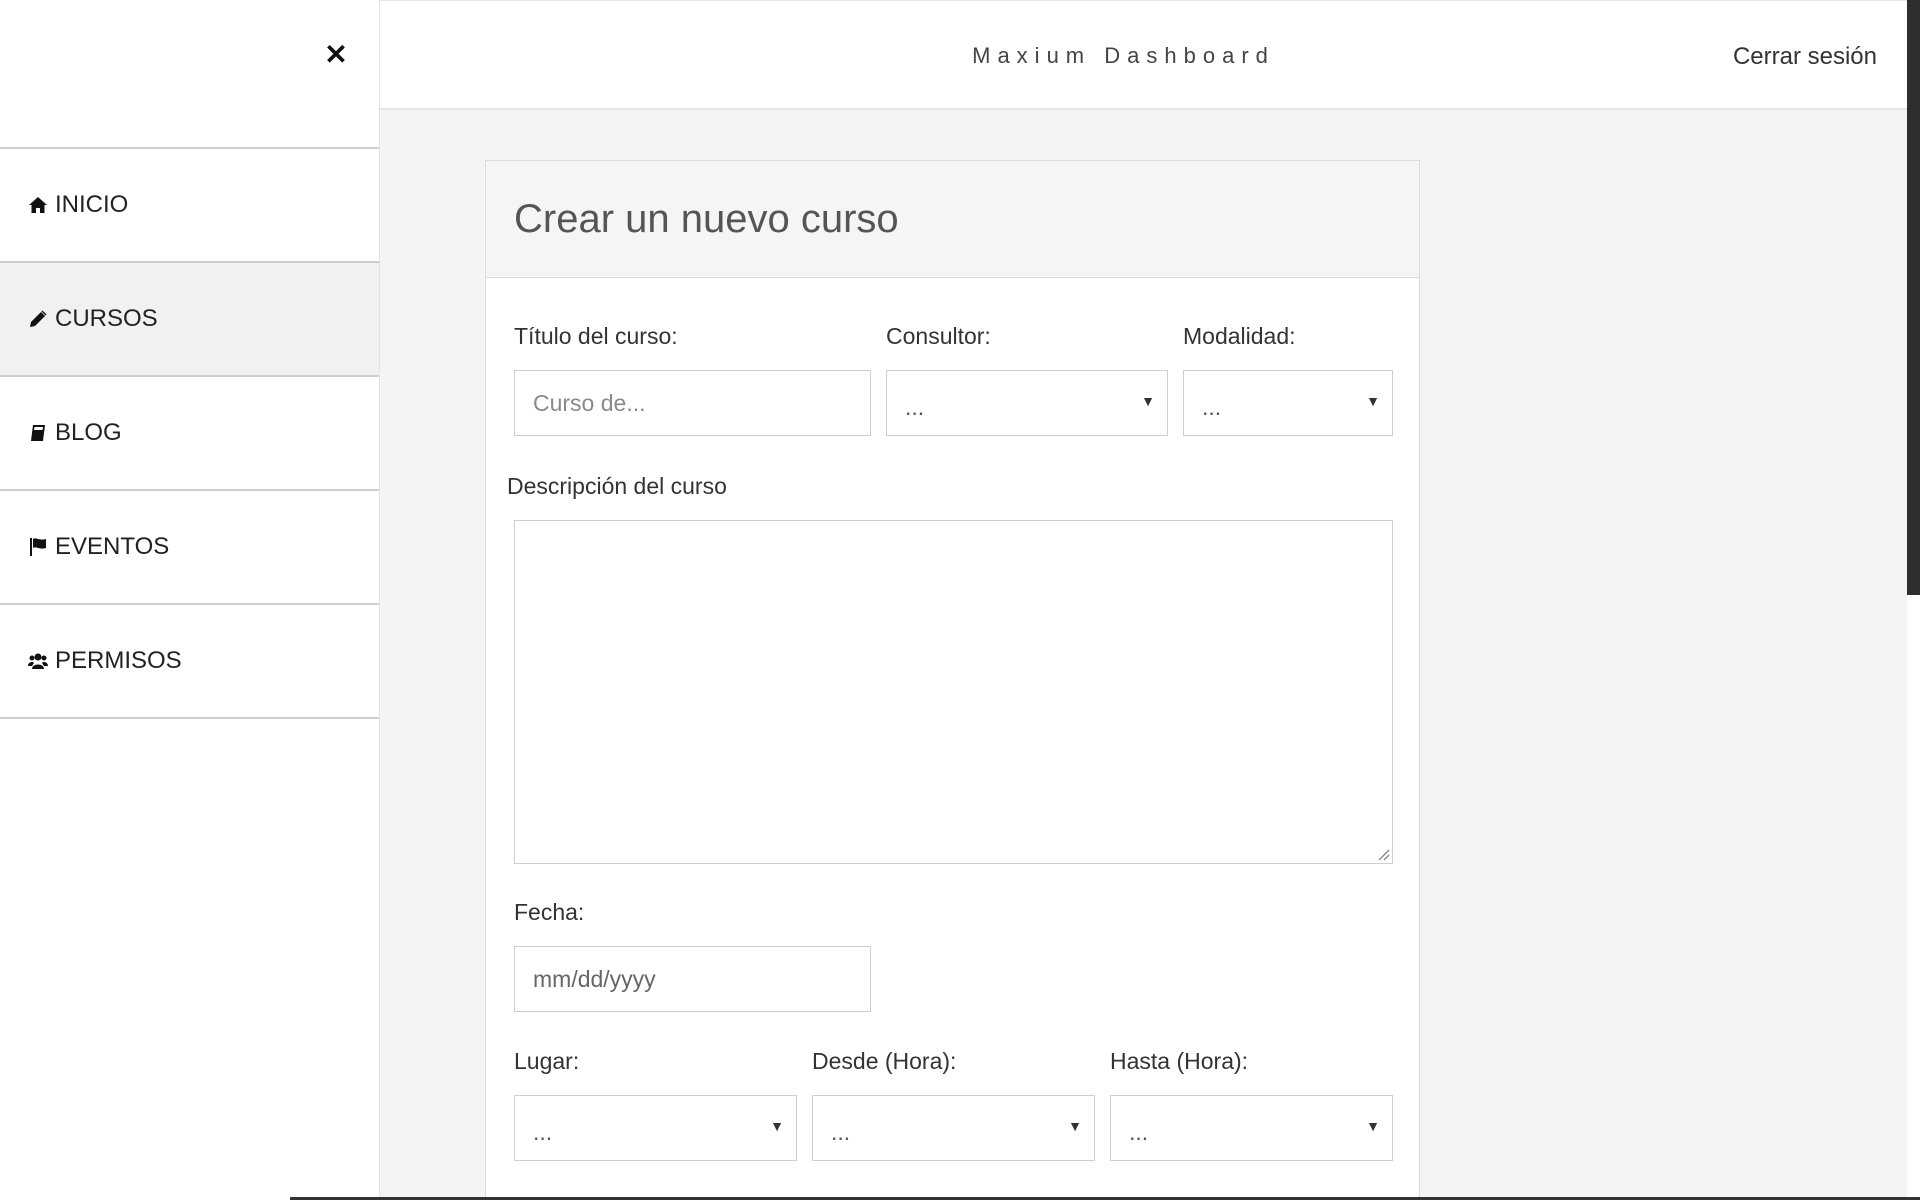 The width and height of the screenshot is (1920, 1200). What do you see at coordinates (189, 74) in the screenshot?
I see `sidebar-top: ✕` at bounding box center [189, 74].